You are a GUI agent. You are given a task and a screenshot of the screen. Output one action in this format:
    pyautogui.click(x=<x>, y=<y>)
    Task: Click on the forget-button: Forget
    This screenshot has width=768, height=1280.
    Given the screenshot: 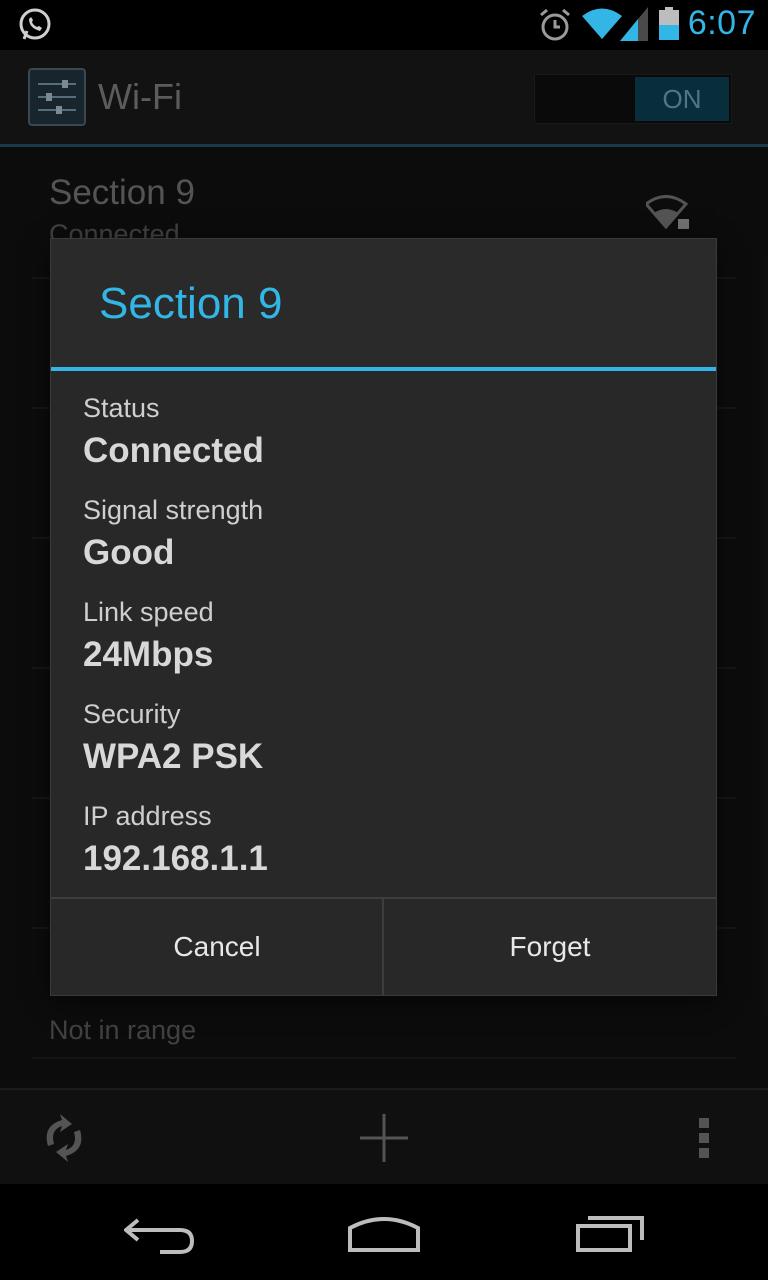 What is the action you would take?
    pyautogui.click(x=550, y=947)
    